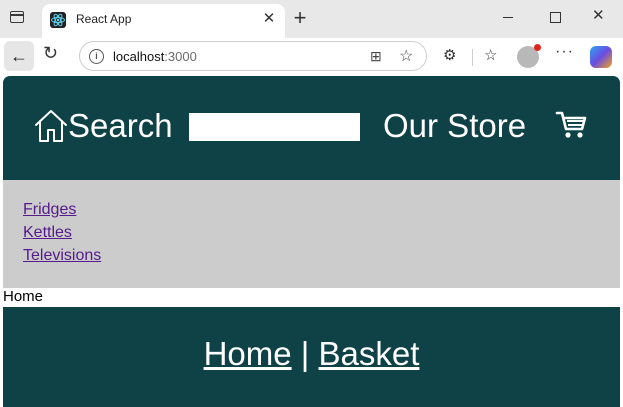 The image size is (623, 407). What do you see at coordinates (564, 52) in the screenshot?
I see `more-options-icon: ···` at bounding box center [564, 52].